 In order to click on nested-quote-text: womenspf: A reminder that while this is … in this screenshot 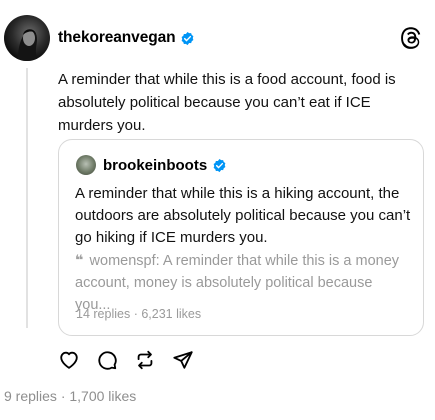, I will do `click(237, 283)`.